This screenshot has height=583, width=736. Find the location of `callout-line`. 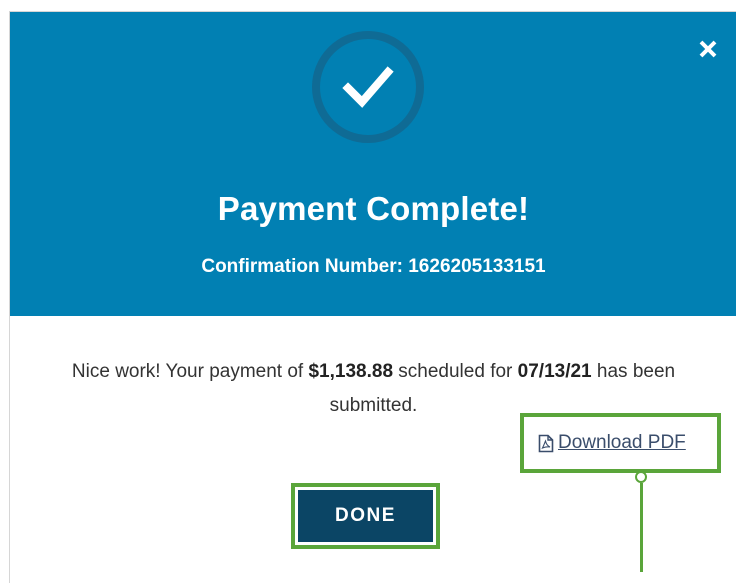

callout-line is located at coordinates (641, 527).